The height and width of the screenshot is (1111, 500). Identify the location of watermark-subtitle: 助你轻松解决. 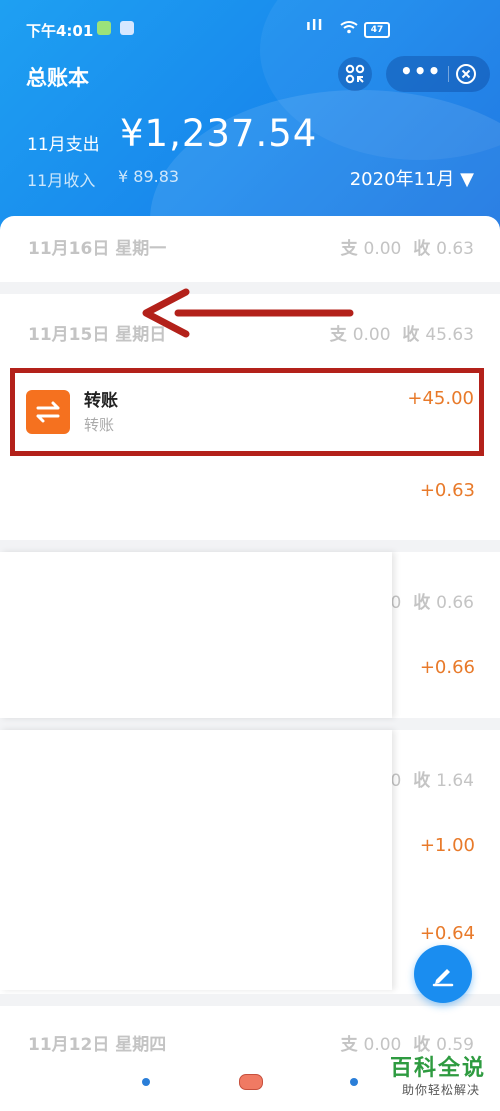
(440, 1090).